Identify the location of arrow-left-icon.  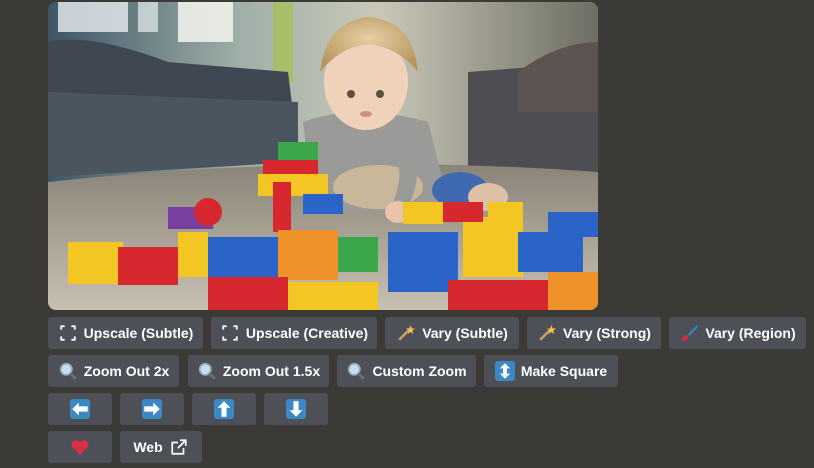
(80, 409).